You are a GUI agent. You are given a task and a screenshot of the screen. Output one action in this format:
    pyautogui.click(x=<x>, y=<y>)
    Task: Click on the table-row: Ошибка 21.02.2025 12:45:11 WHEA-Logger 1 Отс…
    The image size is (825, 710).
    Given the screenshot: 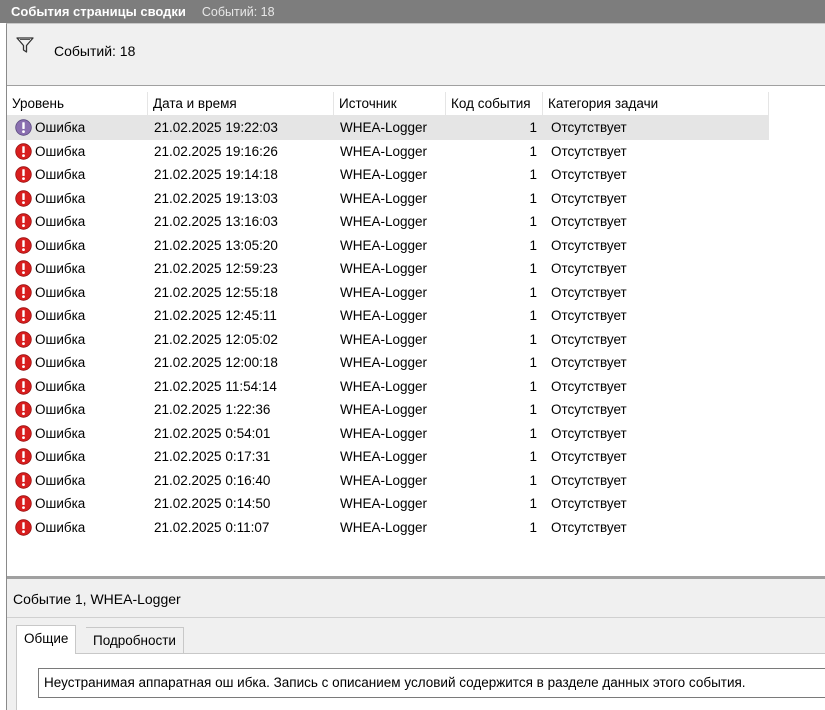 What is the action you would take?
    pyautogui.click(x=388, y=316)
    